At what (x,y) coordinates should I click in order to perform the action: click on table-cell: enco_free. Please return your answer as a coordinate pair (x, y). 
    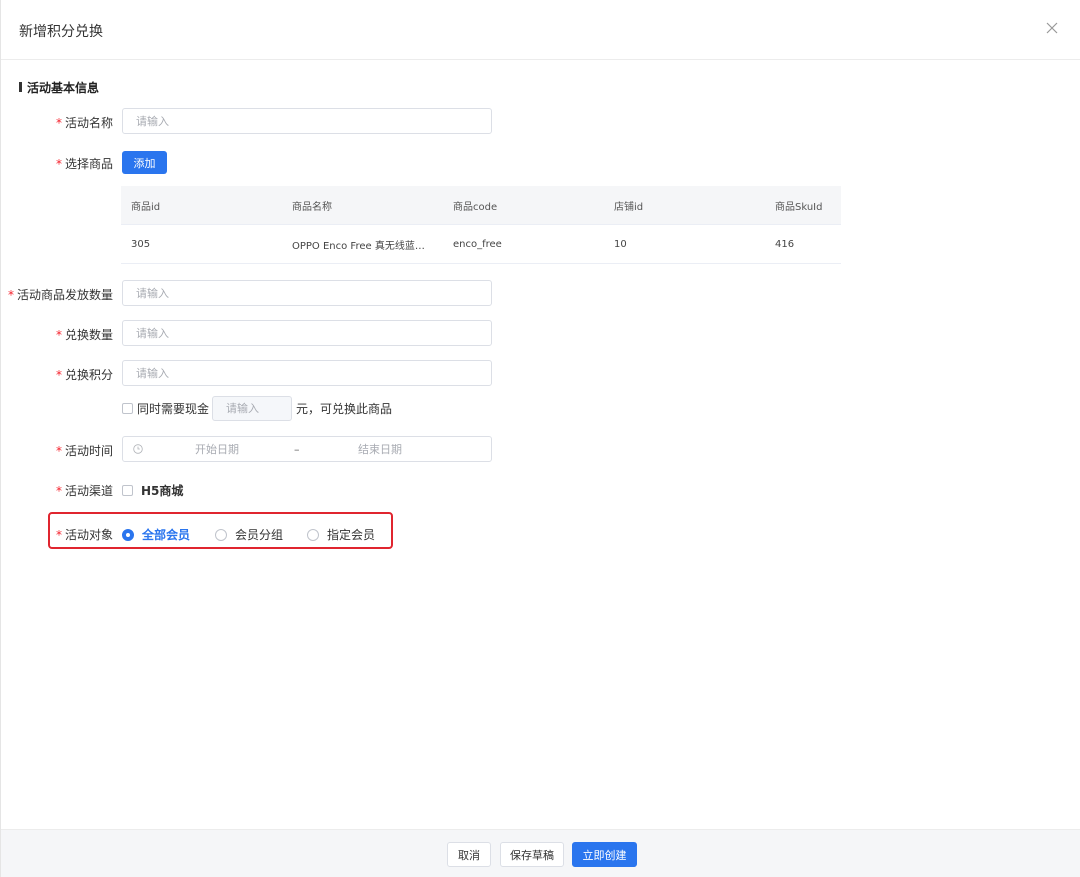
    Looking at the image, I should click on (477, 244).